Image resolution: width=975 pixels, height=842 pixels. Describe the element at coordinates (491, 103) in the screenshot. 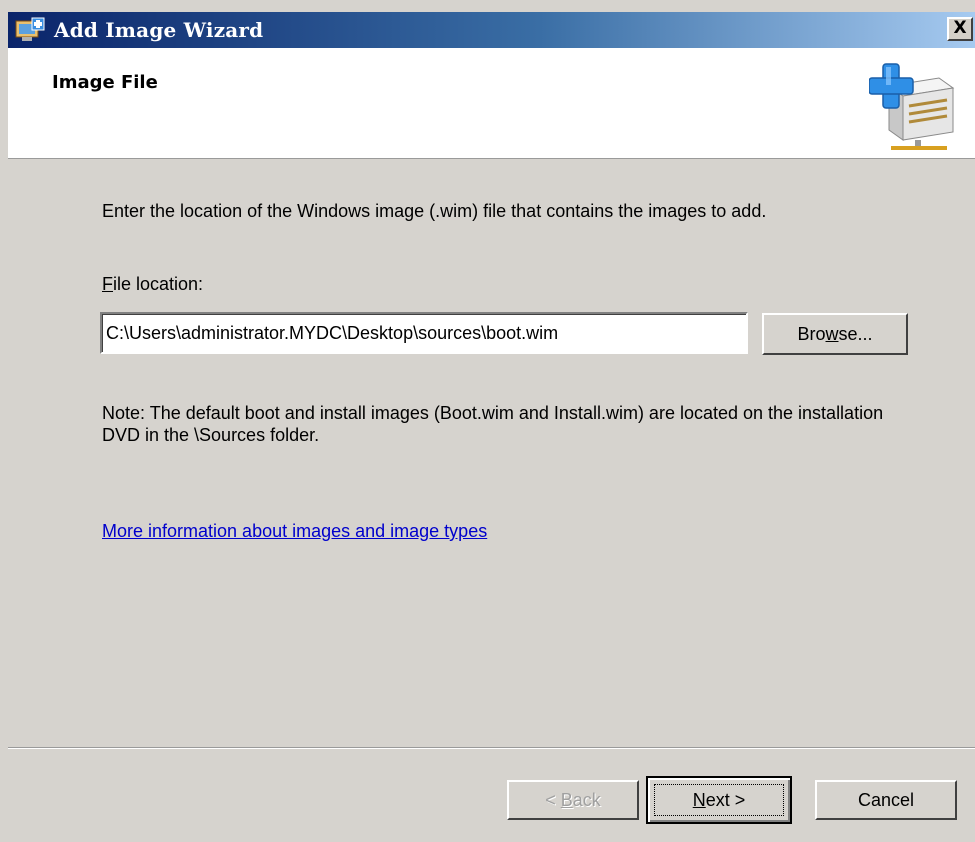

I see `wizard-header: Image File` at that location.